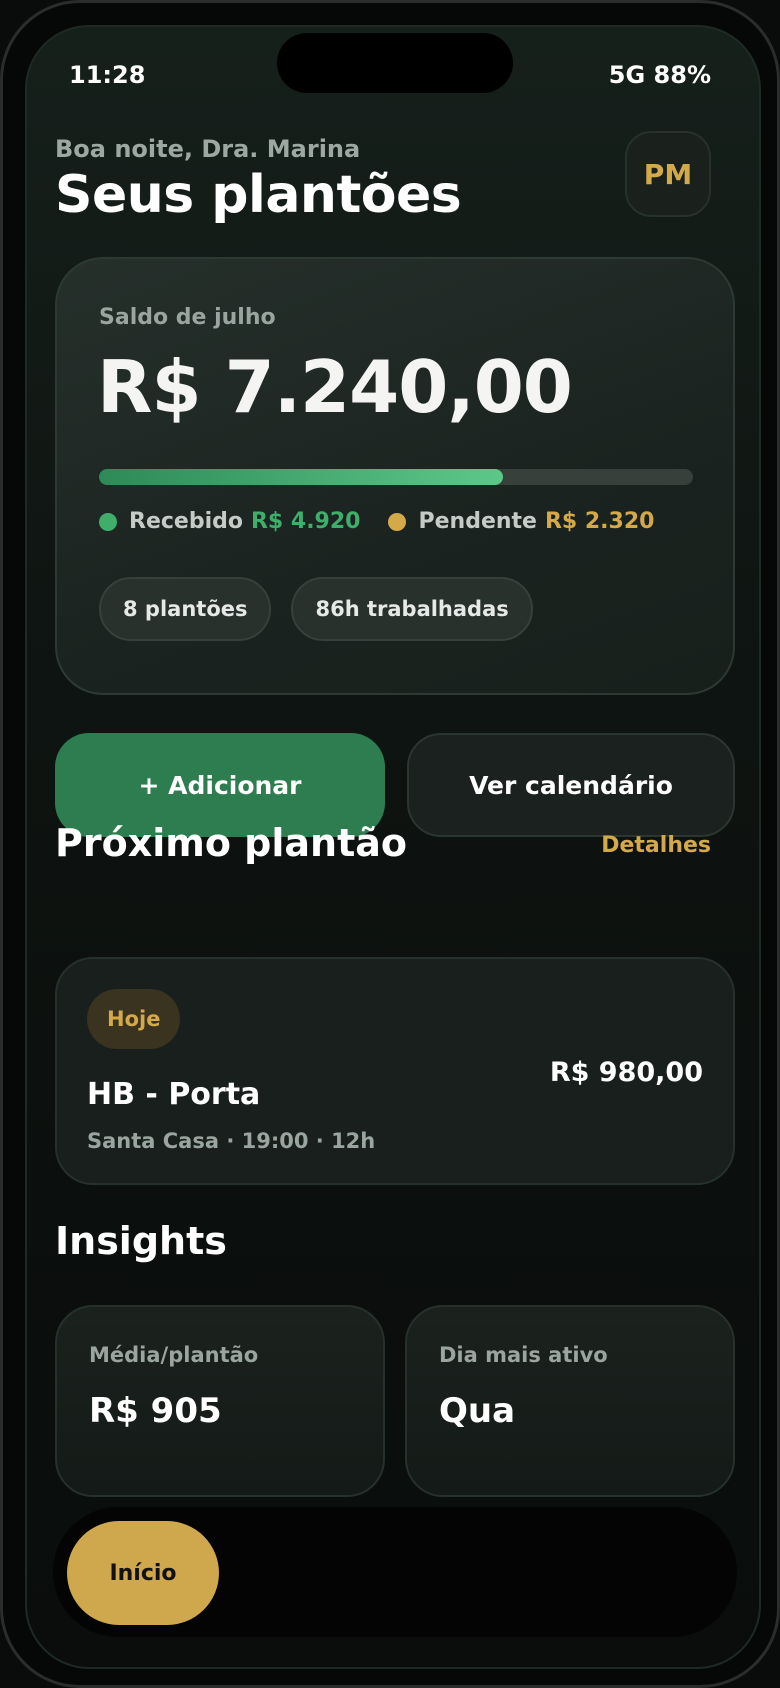  I want to click on next-shift-section-title: Próximo plantão, so click(231, 843).